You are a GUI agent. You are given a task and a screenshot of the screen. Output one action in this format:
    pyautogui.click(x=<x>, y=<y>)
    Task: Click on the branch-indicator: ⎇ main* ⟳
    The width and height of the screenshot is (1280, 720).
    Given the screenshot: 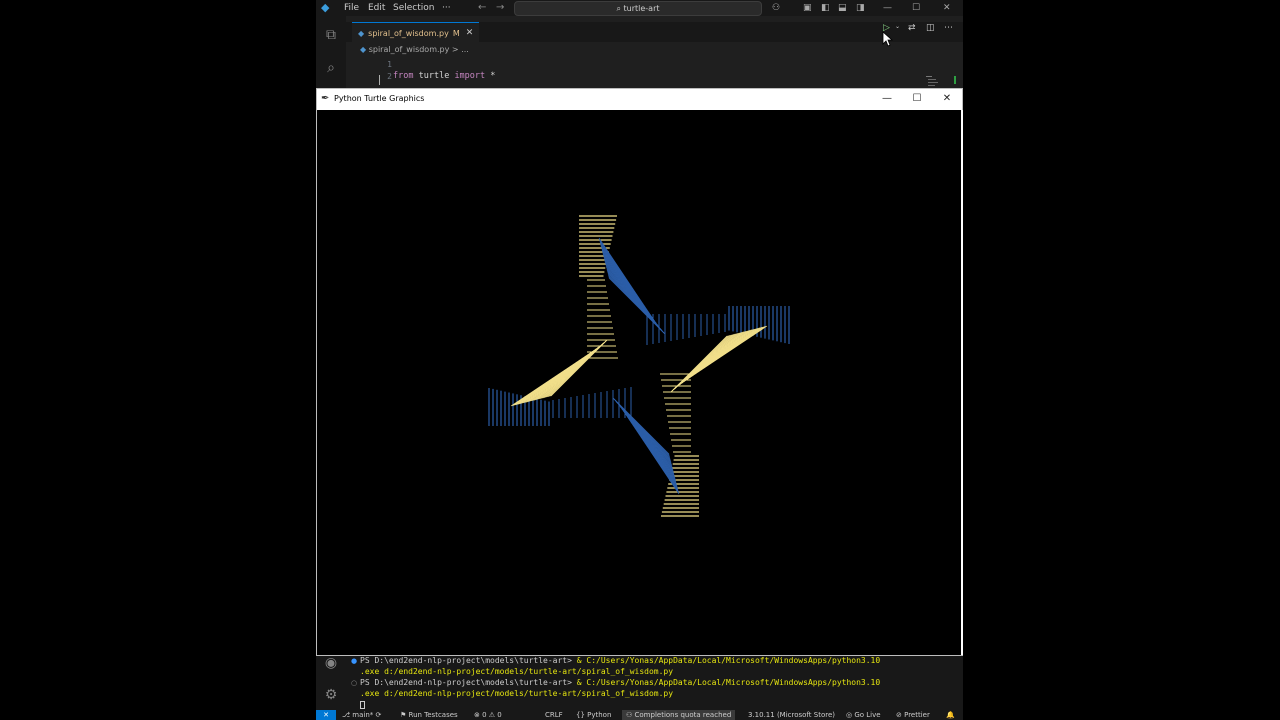 What is the action you would take?
    pyautogui.click(x=361, y=715)
    